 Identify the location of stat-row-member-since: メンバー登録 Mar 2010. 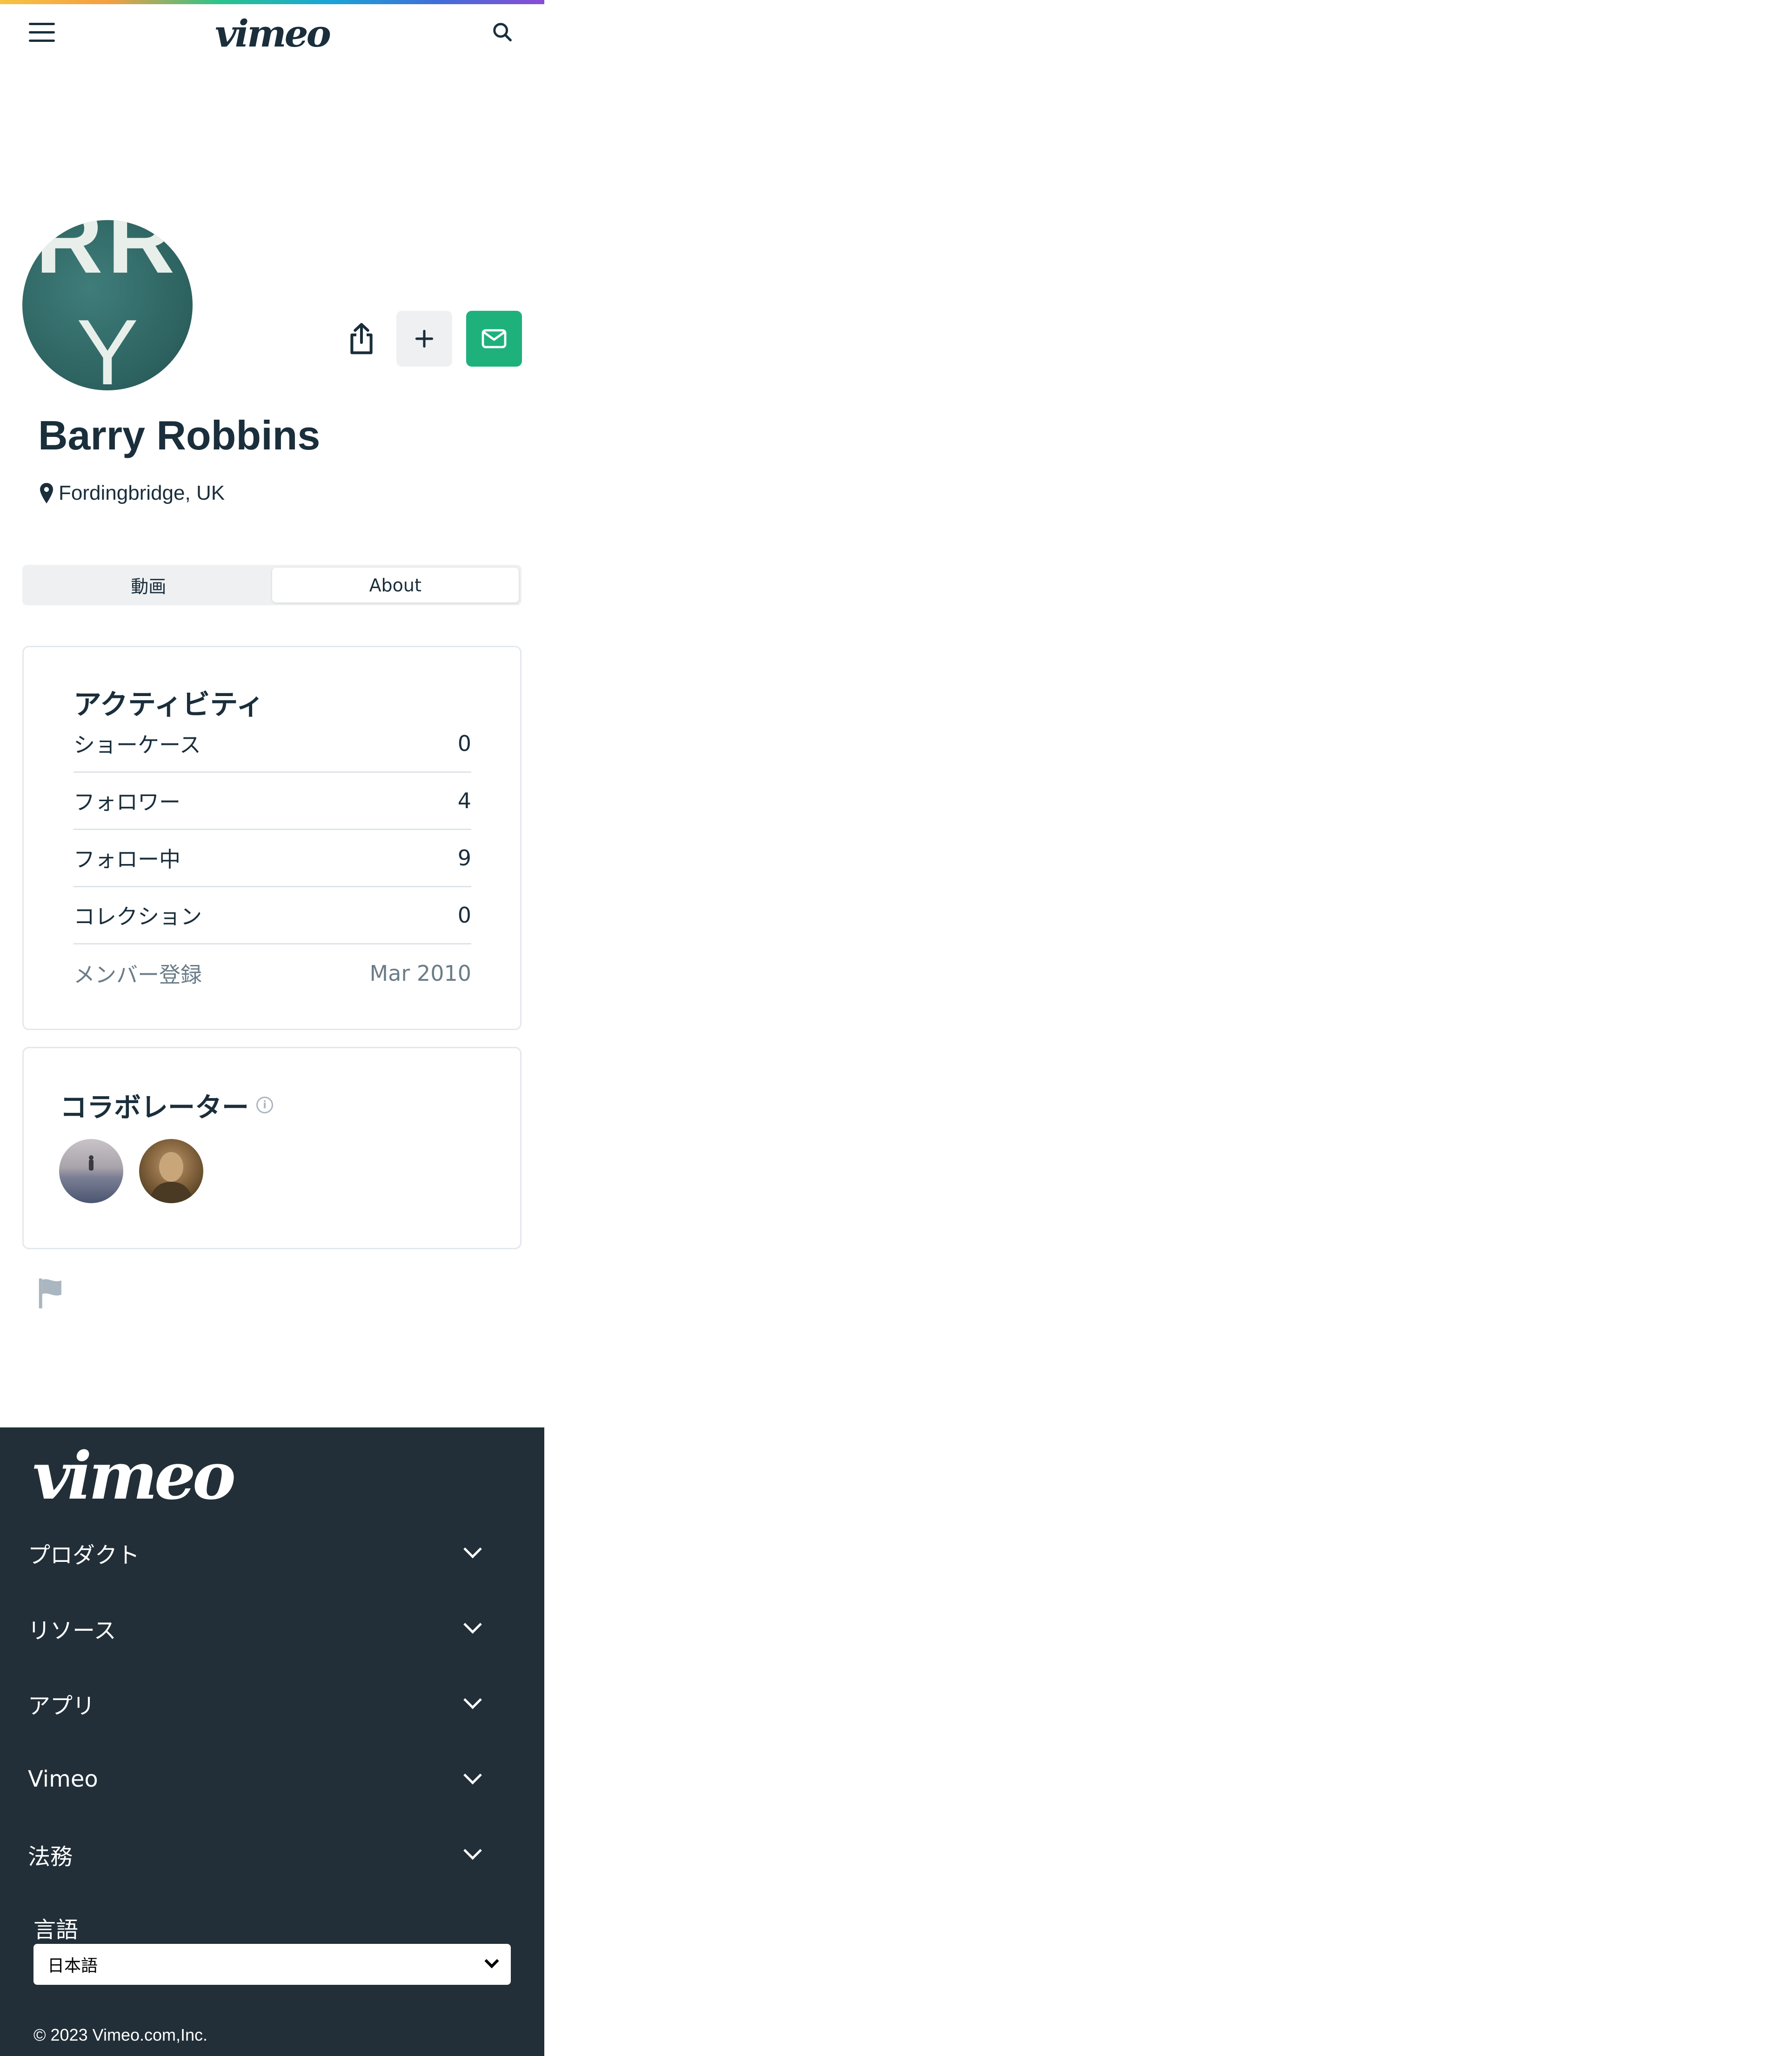
(273, 973).